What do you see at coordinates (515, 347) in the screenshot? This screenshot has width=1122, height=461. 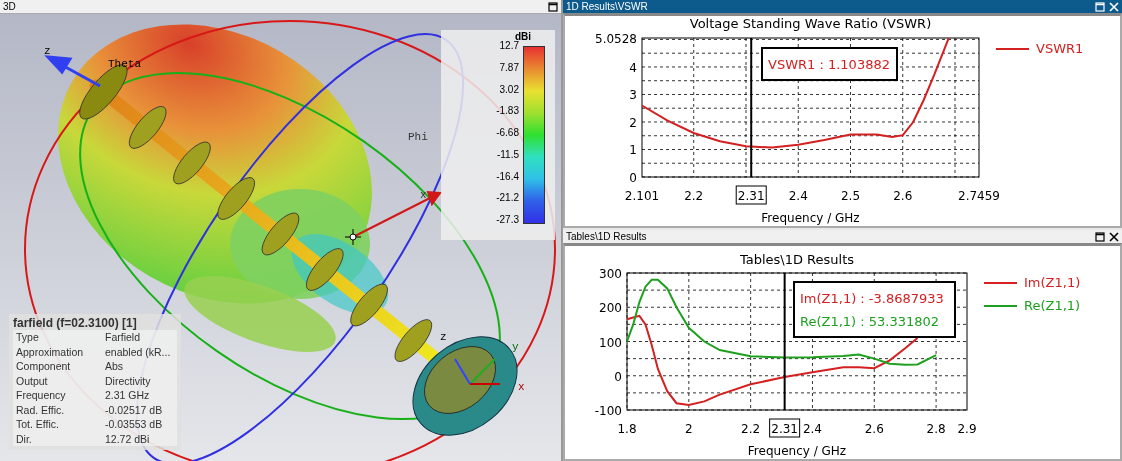 I see `axis-label: y` at bounding box center [515, 347].